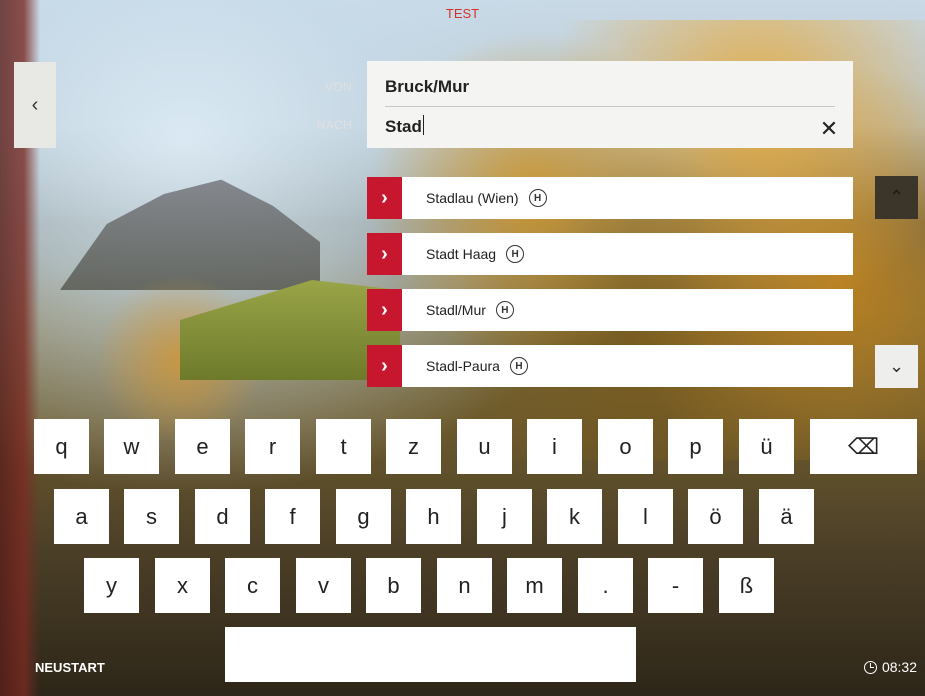 The width and height of the screenshot is (925, 696). What do you see at coordinates (484, 446) in the screenshot?
I see `key-u: u` at bounding box center [484, 446].